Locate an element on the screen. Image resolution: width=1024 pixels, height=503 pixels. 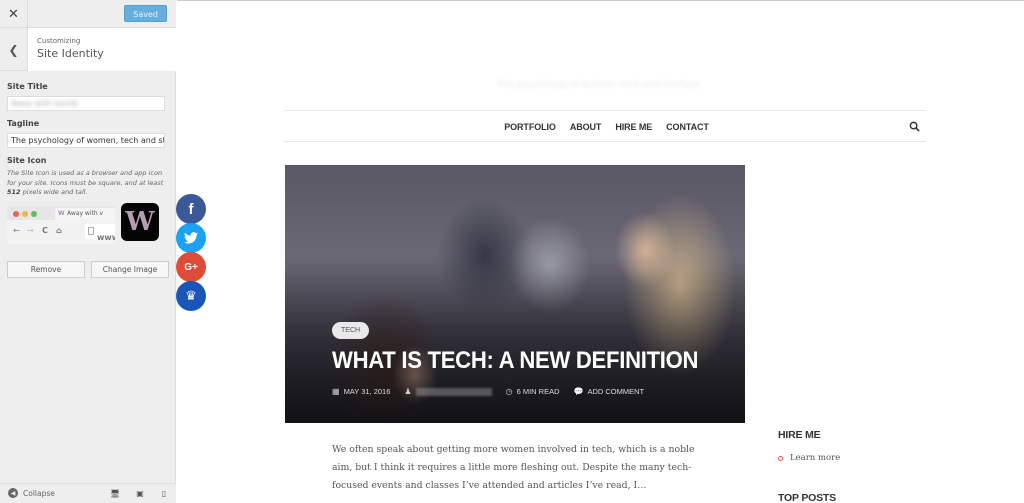
arrow-right-icon: → is located at coordinates (30, 230).